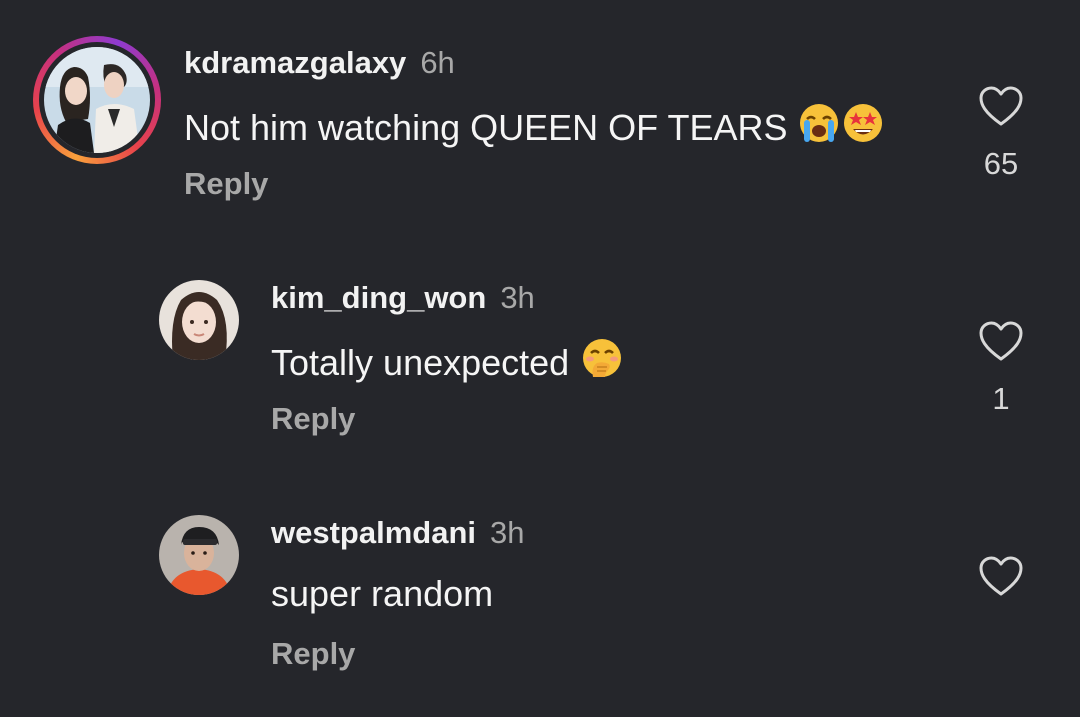 Image resolution: width=1080 pixels, height=717 pixels. I want to click on comment-text: super random, so click(382, 594).